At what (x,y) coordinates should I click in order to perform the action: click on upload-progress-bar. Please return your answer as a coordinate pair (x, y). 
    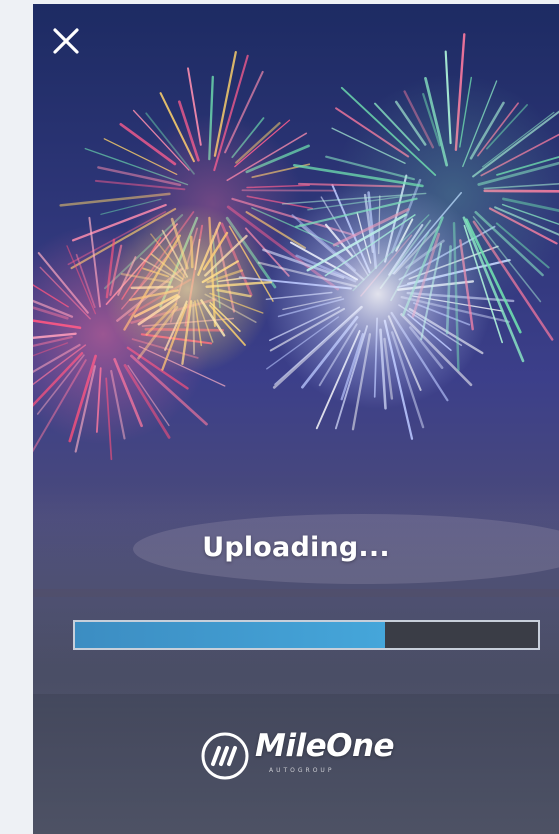
    Looking at the image, I should click on (306, 635).